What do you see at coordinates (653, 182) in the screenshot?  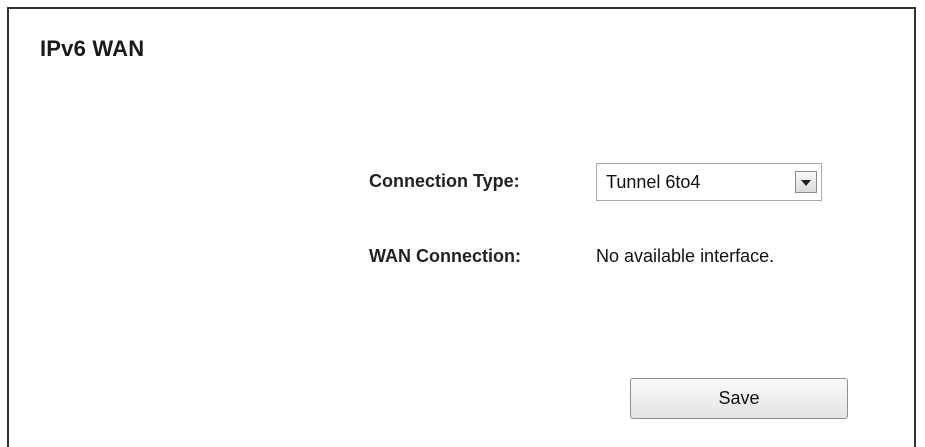 I see `connection-type-selected-value: Tunnel 6to4` at bounding box center [653, 182].